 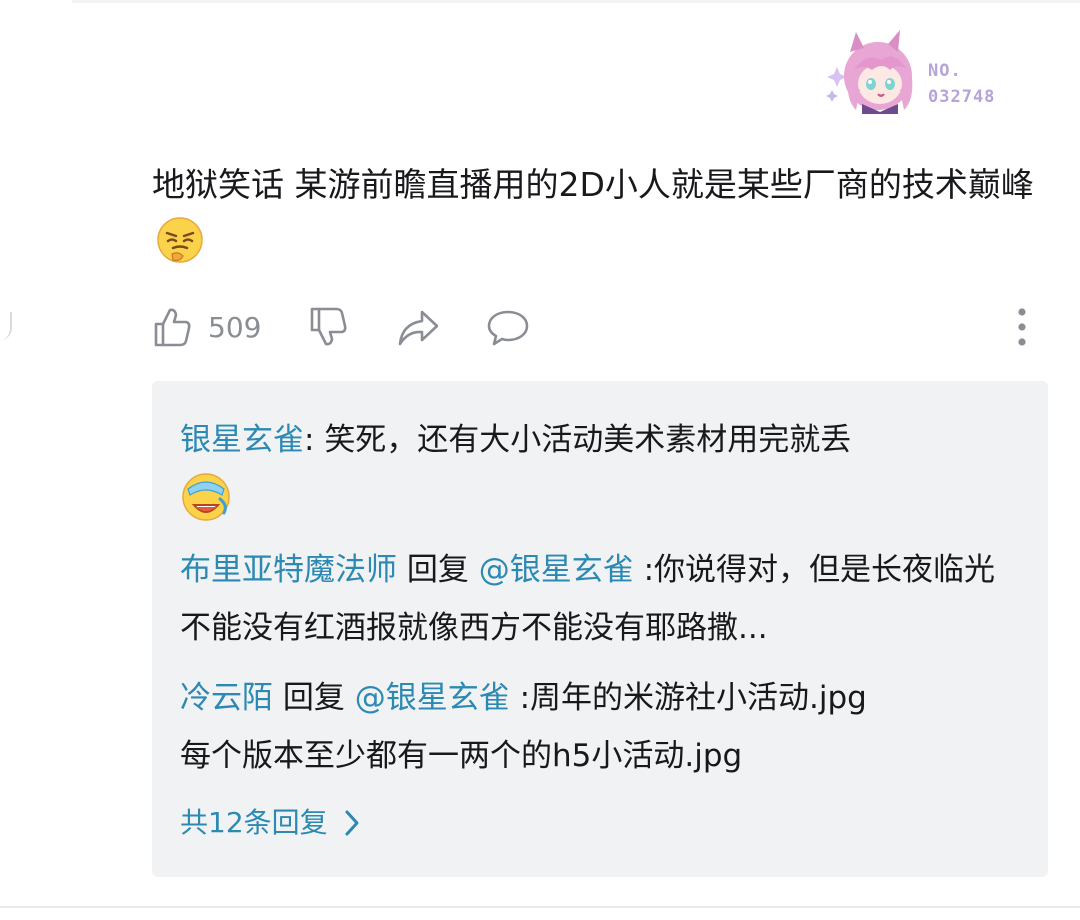 What do you see at coordinates (945, 71) in the screenshot?
I see `fan-badge-no-label: NO.` at bounding box center [945, 71].